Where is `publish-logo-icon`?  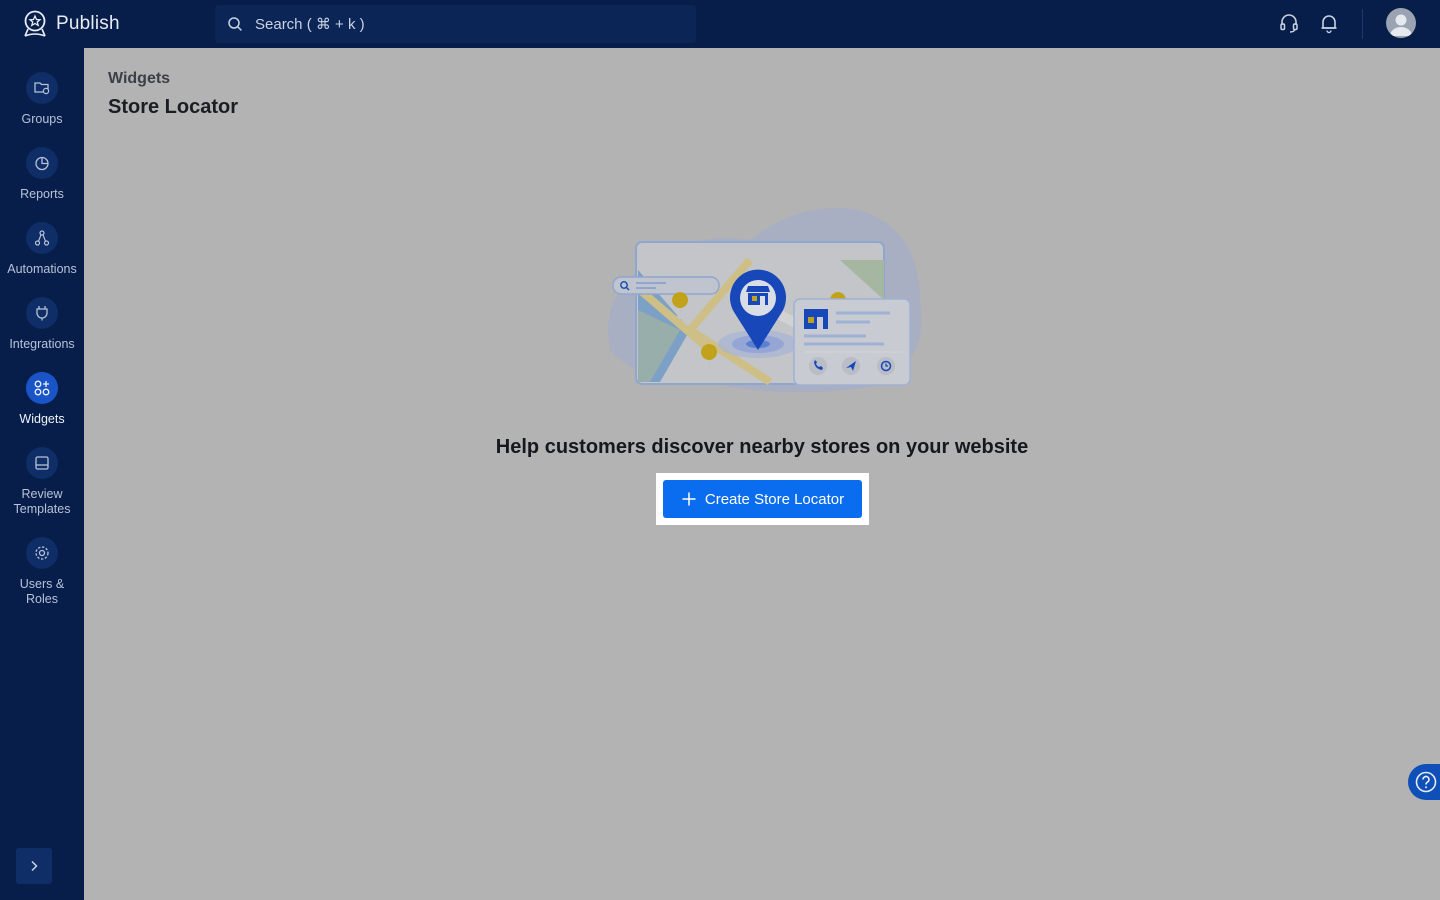 publish-logo-icon is located at coordinates (35, 23).